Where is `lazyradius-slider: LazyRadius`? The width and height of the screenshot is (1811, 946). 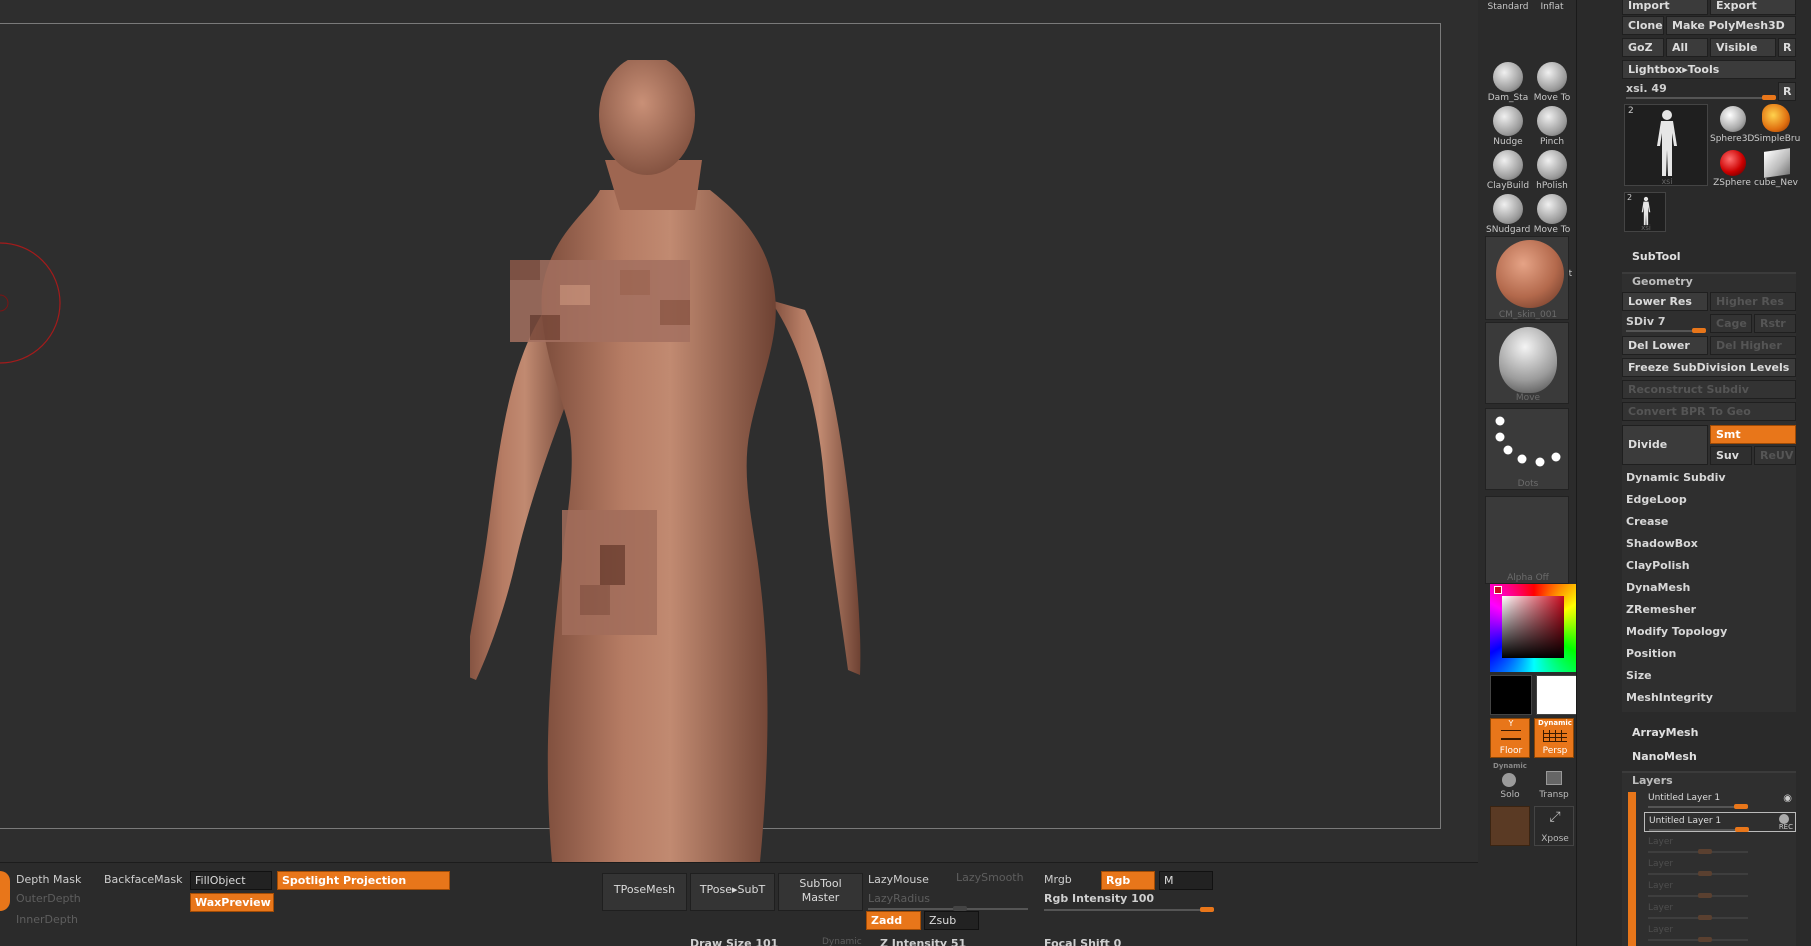 lazyradius-slider: LazyRadius is located at coordinates (899, 898).